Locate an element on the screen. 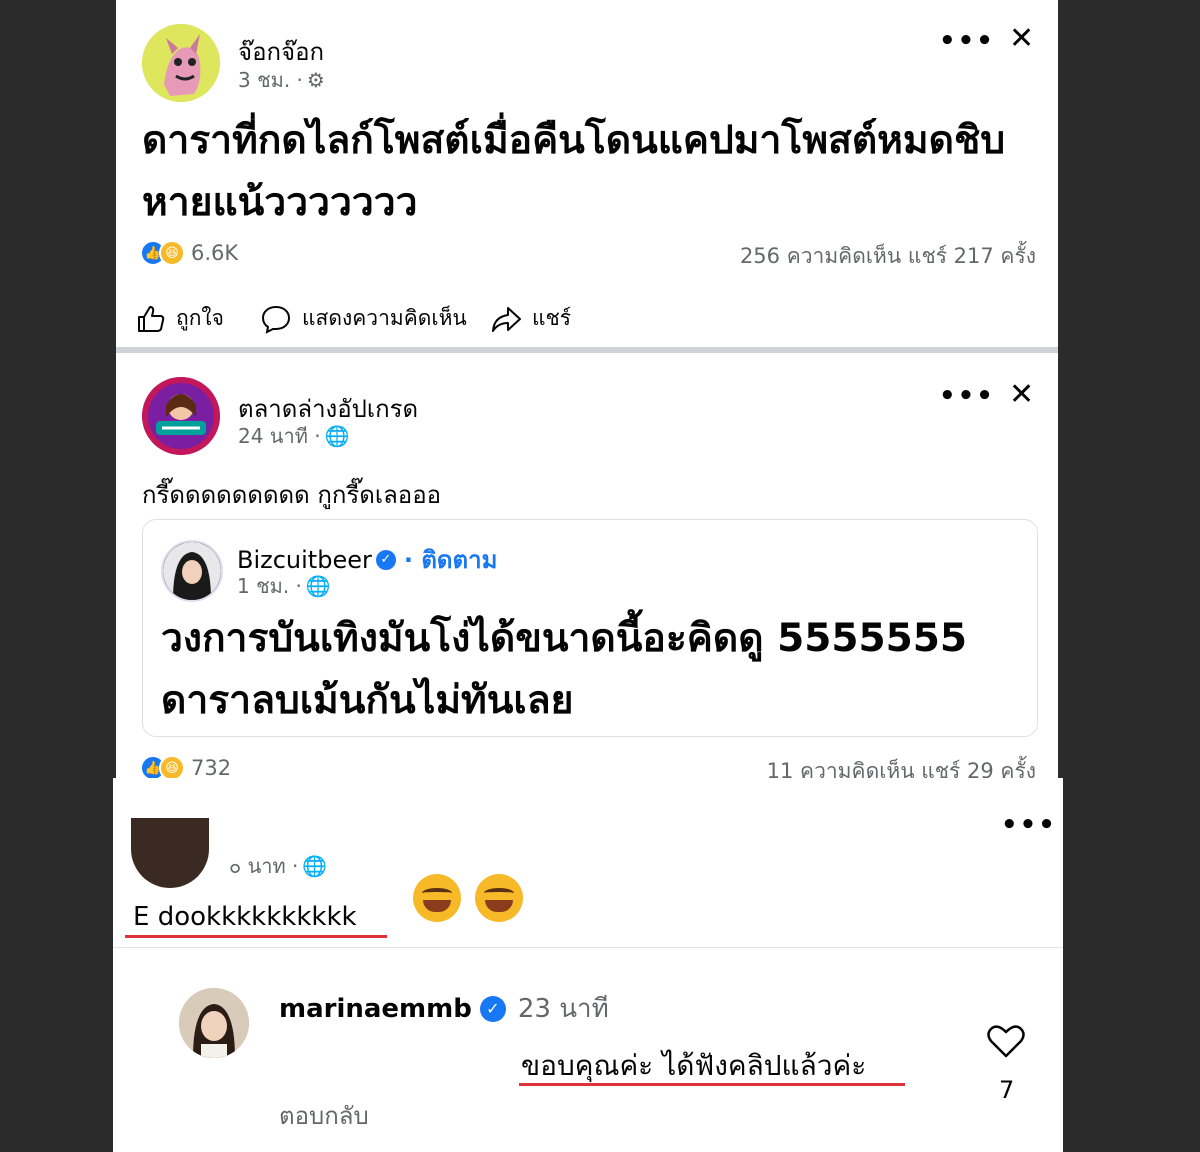 The width and height of the screenshot is (1200, 1152). reaction-count: 6.6K is located at coordinates (215, 253).